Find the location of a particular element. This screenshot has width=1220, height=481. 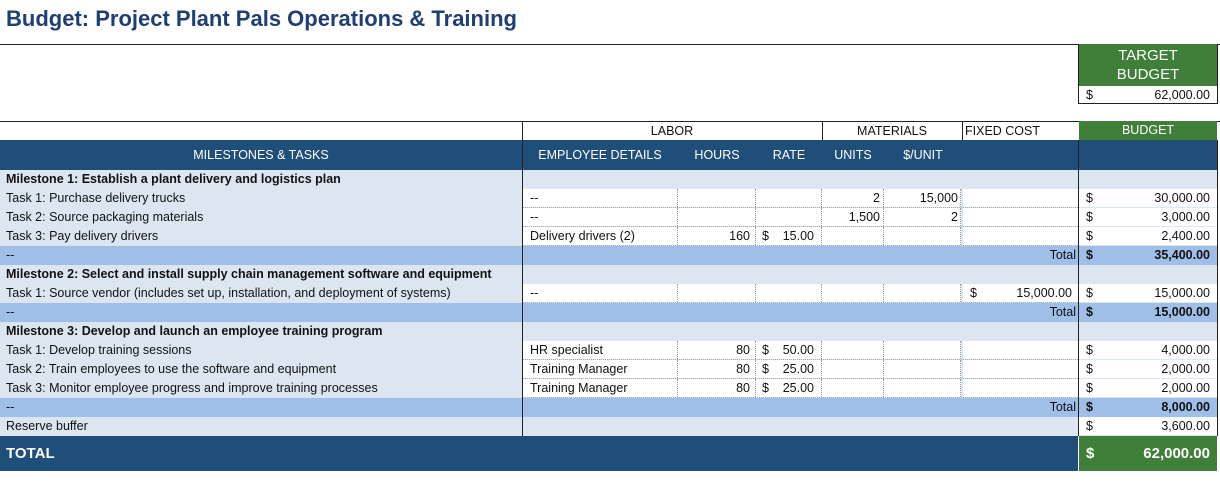

rate-value: 50.00 is located at coordinates (795, 350).